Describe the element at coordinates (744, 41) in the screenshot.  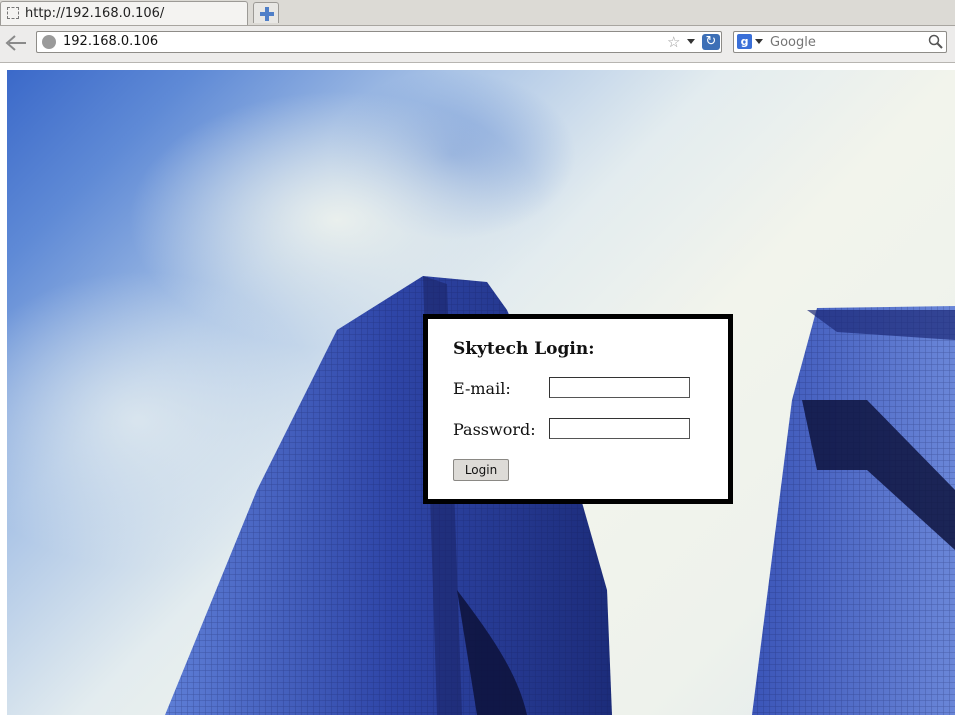
I see `google-icon: g` at that location.